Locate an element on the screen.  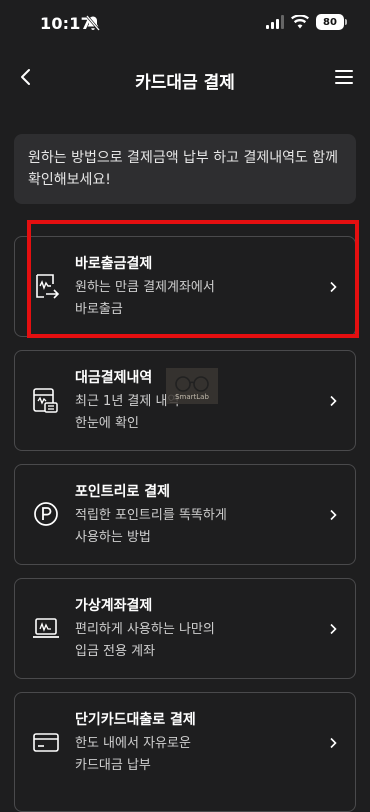
option-description: 한도 내에서 자유로운 카드대금 납부 is located at coordinates (190, 755).